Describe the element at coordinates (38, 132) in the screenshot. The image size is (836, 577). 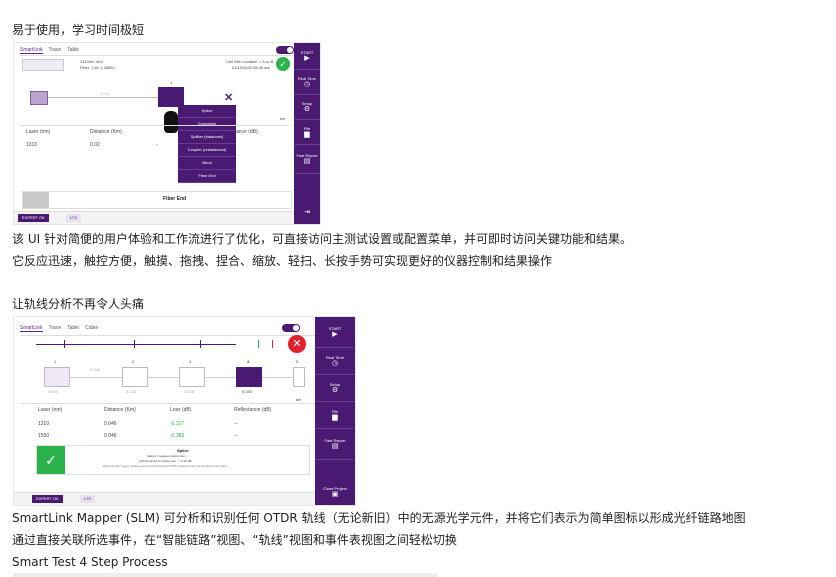
I see `header-laser: Laser (nm)` at that location.